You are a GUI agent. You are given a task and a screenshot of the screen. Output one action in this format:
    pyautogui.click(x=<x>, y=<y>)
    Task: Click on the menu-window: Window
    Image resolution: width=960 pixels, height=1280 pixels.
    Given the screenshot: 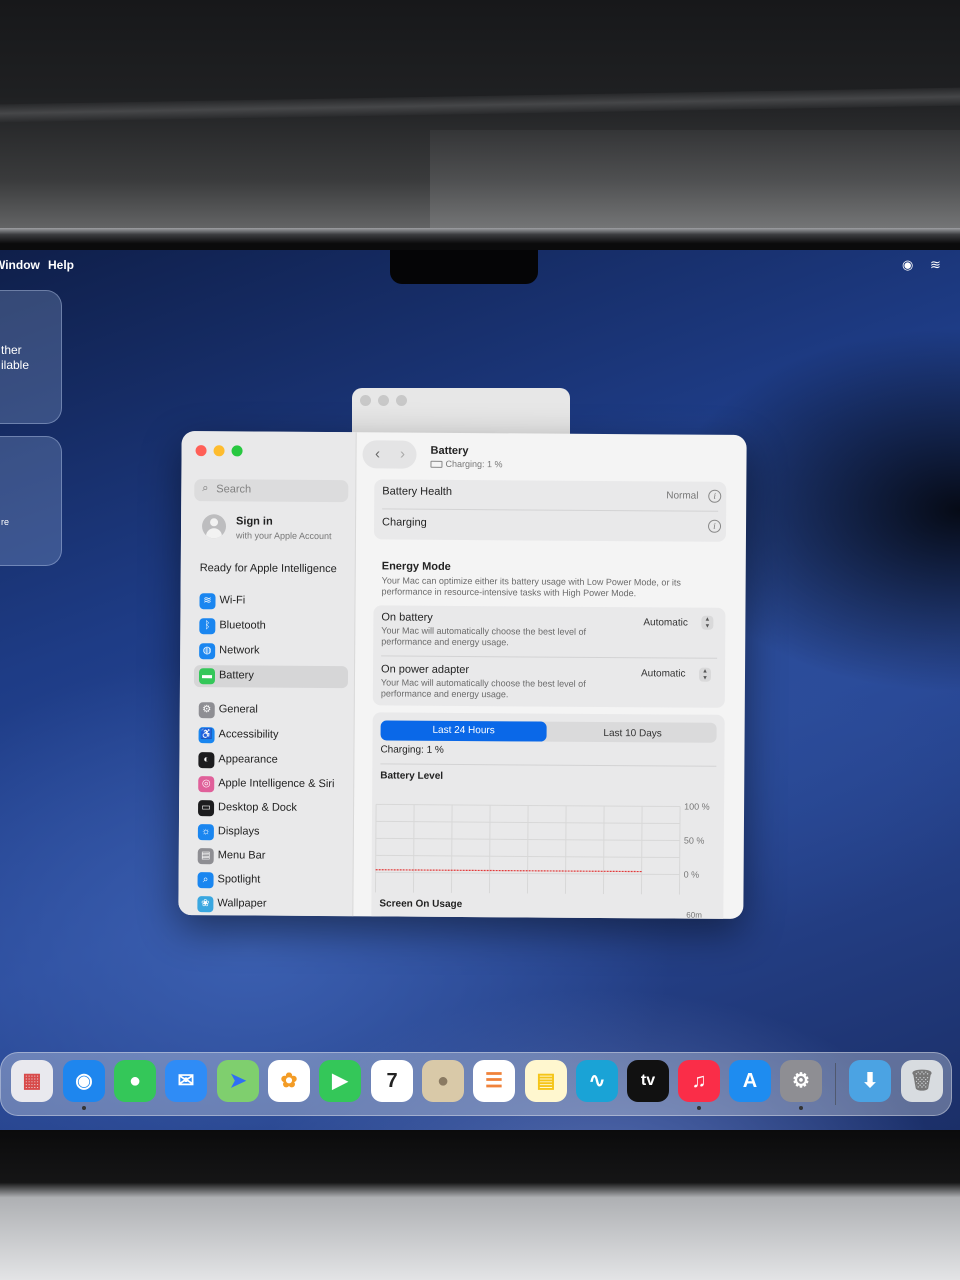 What is the action you would take?
    pyautogui.click(x=20, y=265)
    